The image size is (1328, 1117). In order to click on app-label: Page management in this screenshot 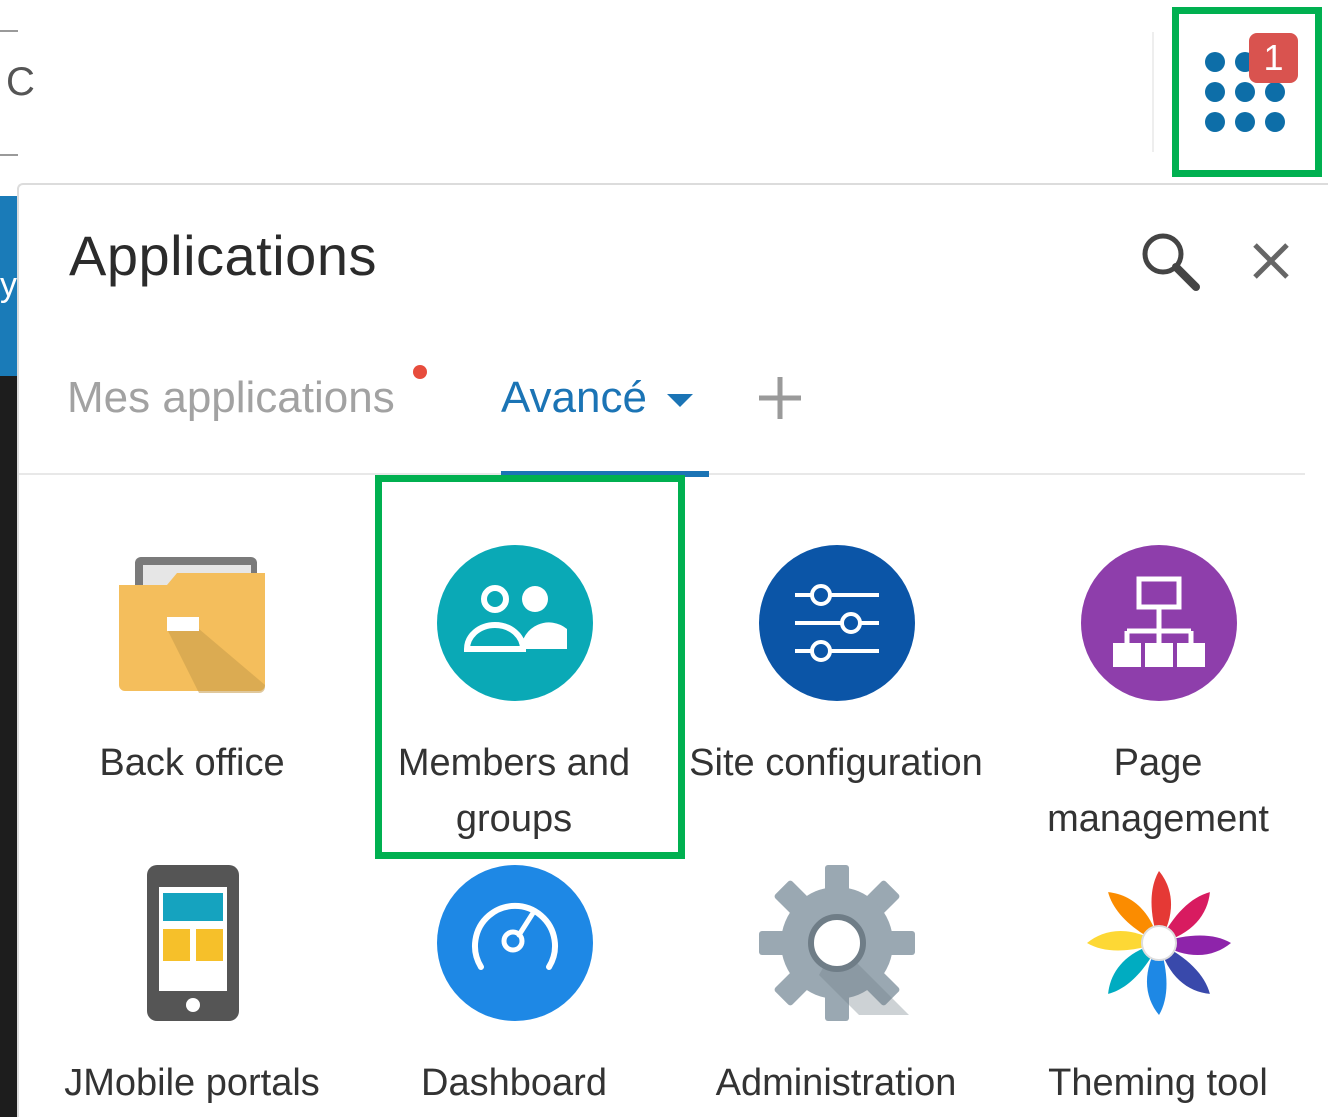, I will do `click(1158, 791)`.